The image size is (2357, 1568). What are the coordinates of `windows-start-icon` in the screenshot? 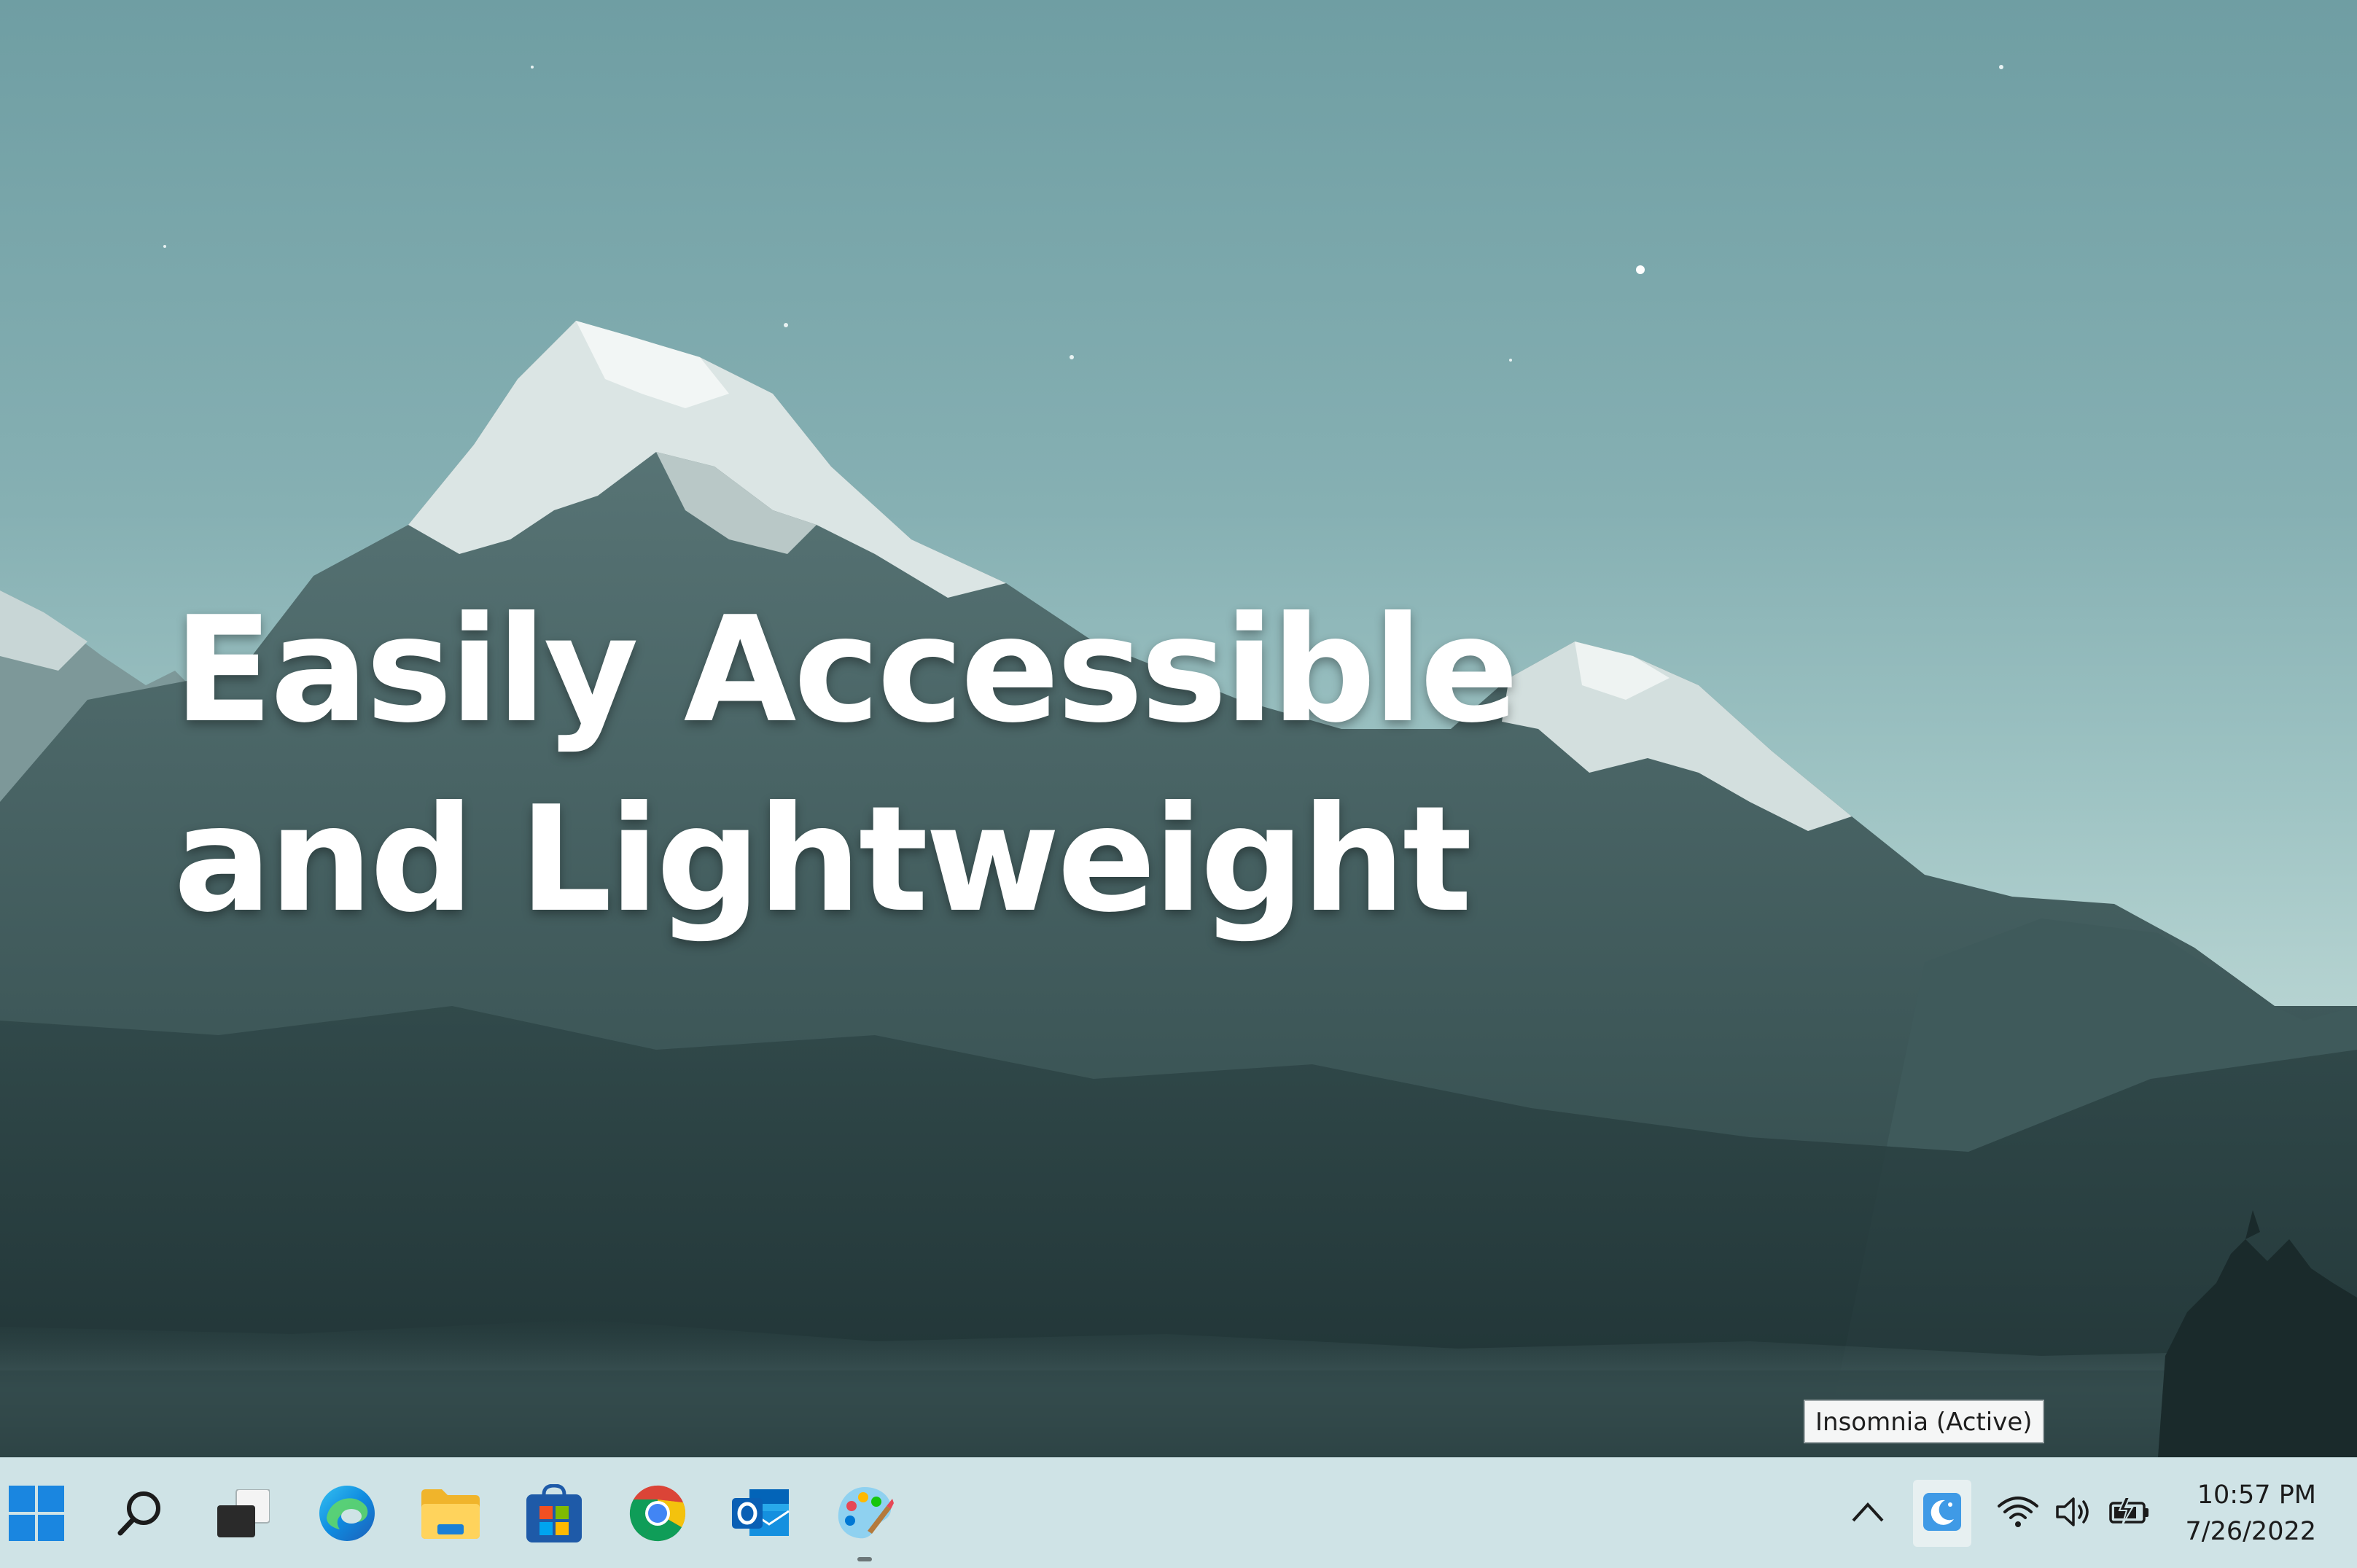 It's located at (36, 1513).